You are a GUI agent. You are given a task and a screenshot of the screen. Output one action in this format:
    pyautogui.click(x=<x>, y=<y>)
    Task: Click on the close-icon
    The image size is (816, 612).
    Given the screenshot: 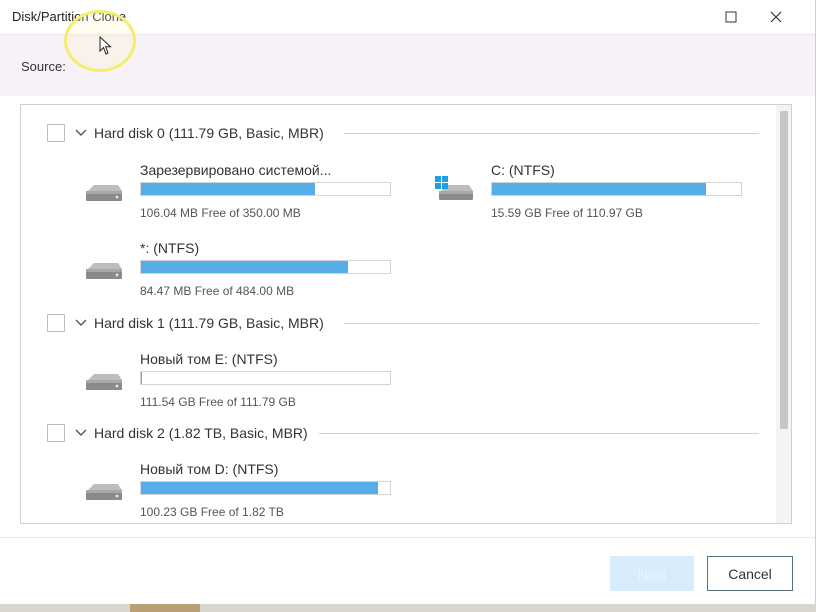 What is the action you would take?
    pyautogui.click(x=776, y=17)
    